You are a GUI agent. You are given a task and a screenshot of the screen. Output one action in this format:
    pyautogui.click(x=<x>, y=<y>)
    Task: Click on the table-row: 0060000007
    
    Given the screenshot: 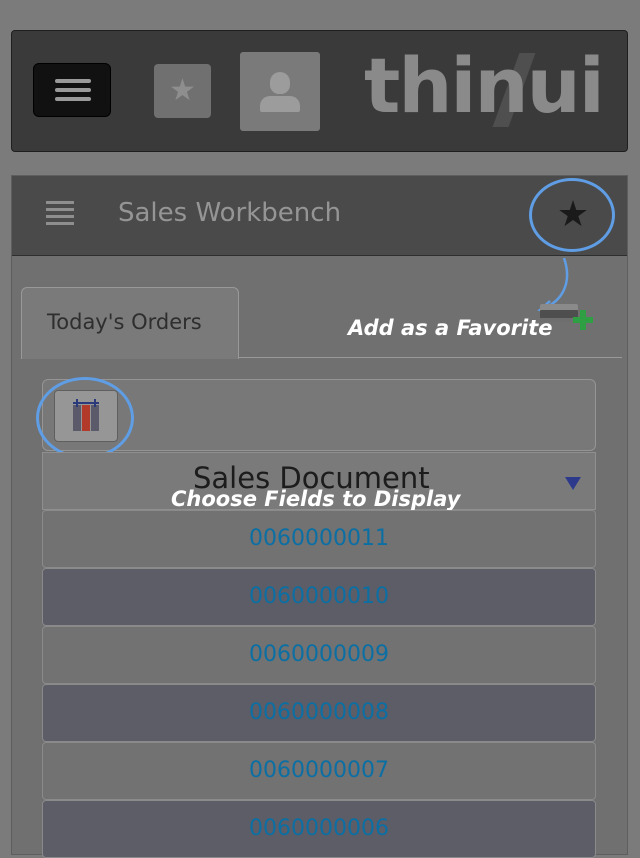 What is the action you would take?
    pyautogui.click(x=319, y=771)
    